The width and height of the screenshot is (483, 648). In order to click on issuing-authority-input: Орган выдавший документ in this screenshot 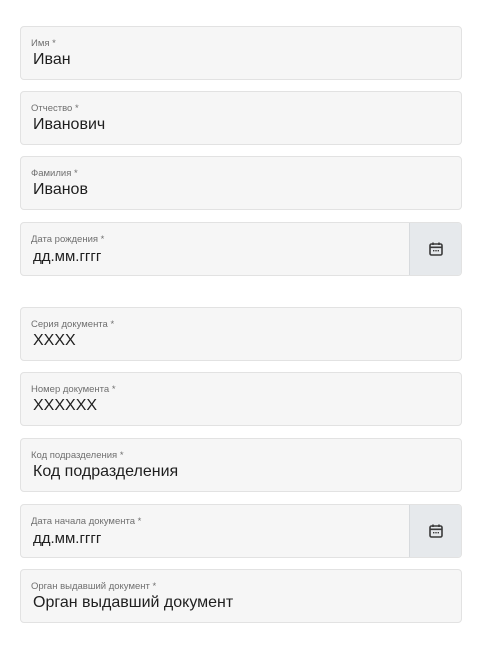, I will do `click(133, 603)`.